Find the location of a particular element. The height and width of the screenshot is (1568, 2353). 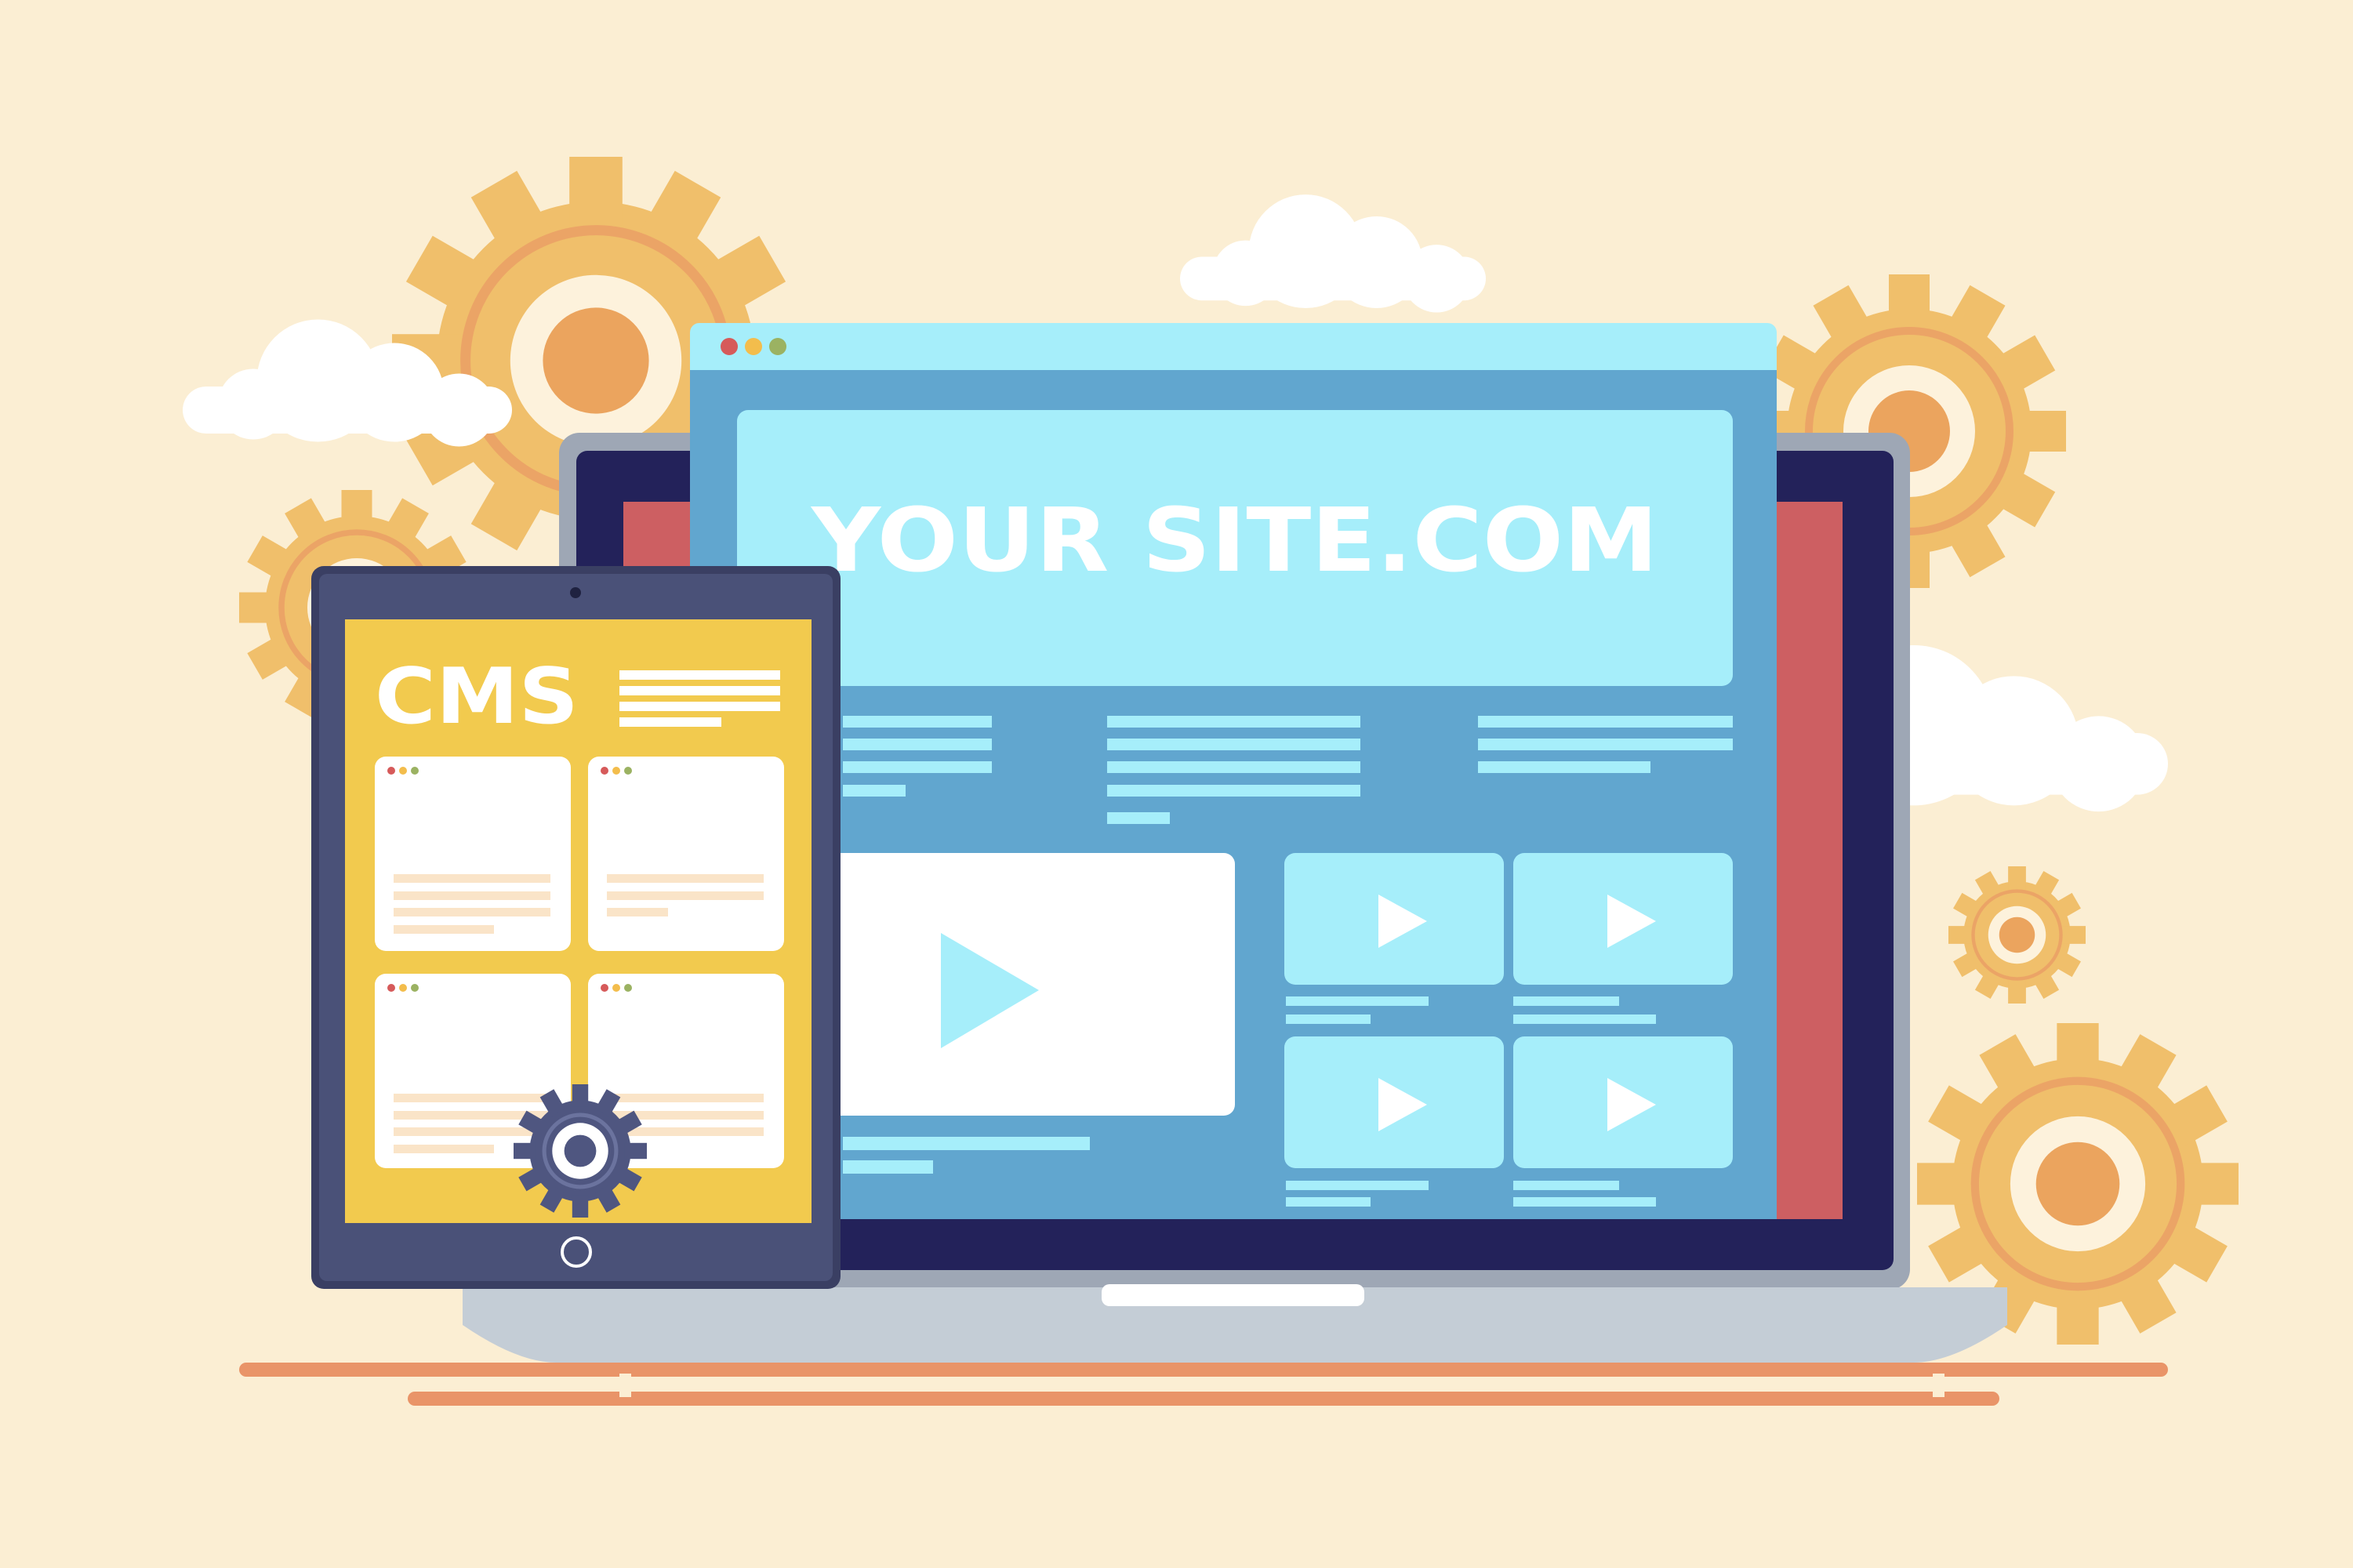

window-dot-red is located at coordinates (729, 346).